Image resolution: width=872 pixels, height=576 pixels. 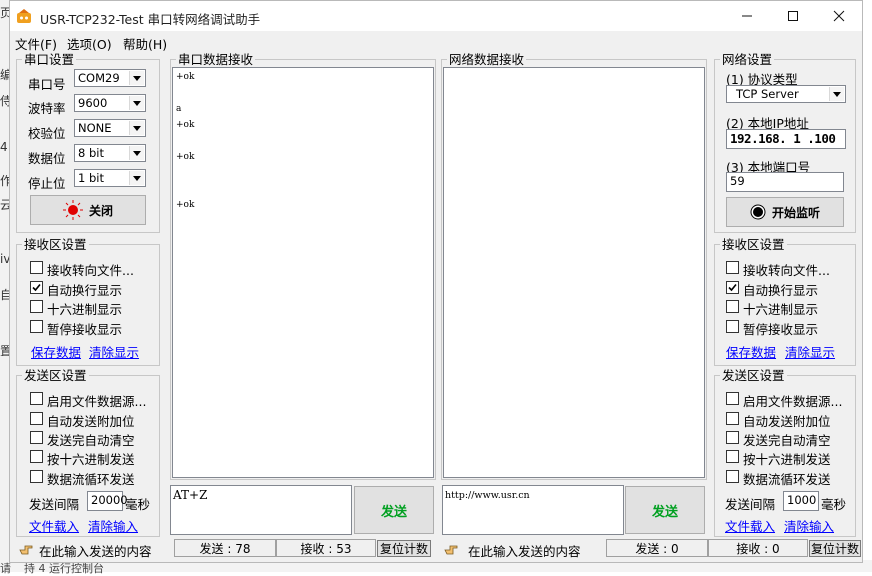 I want to click on menu-options: 选项(O), so click(x=89, y=43).